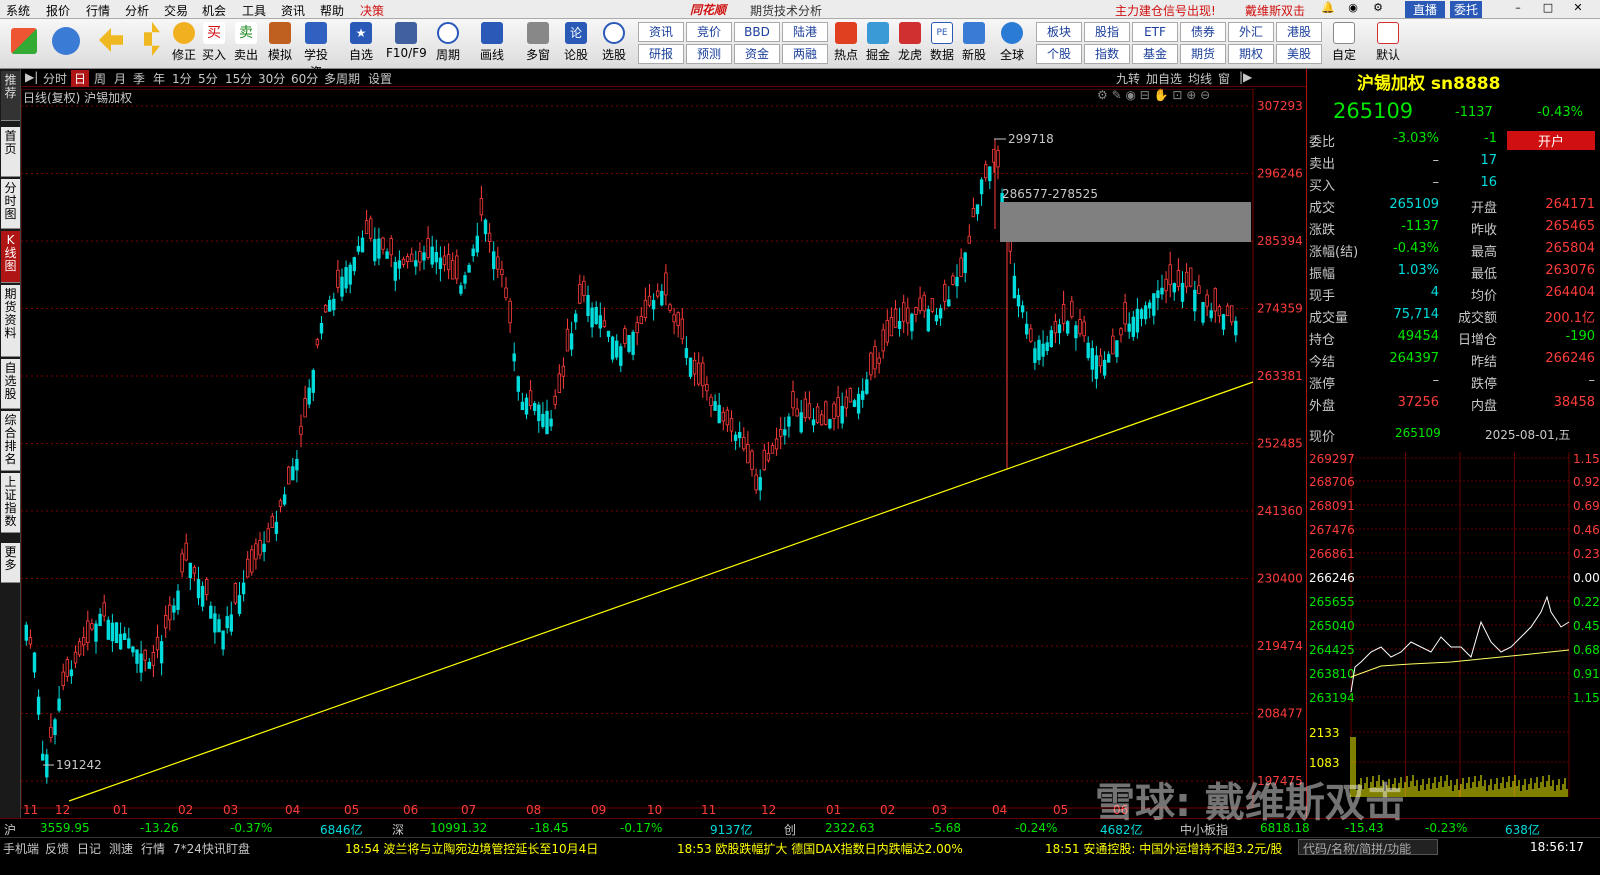  What do you see at coordinates (1251, 32) in the screenshot?
I see `btn-forex: 外汇` at bounding box center [1251, 32].